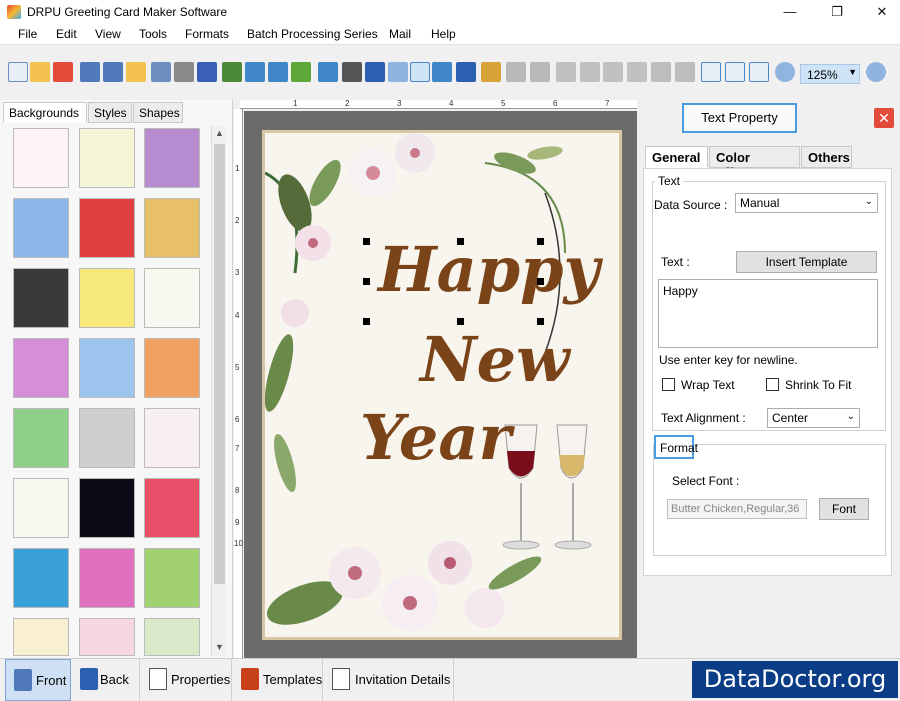 The width and height of the screenshot is (900, 701). What do you see at coordinates (830, 74) in the screenshot?
I see `zoom-select: 125% ▼` at bounding box center [830, 74].